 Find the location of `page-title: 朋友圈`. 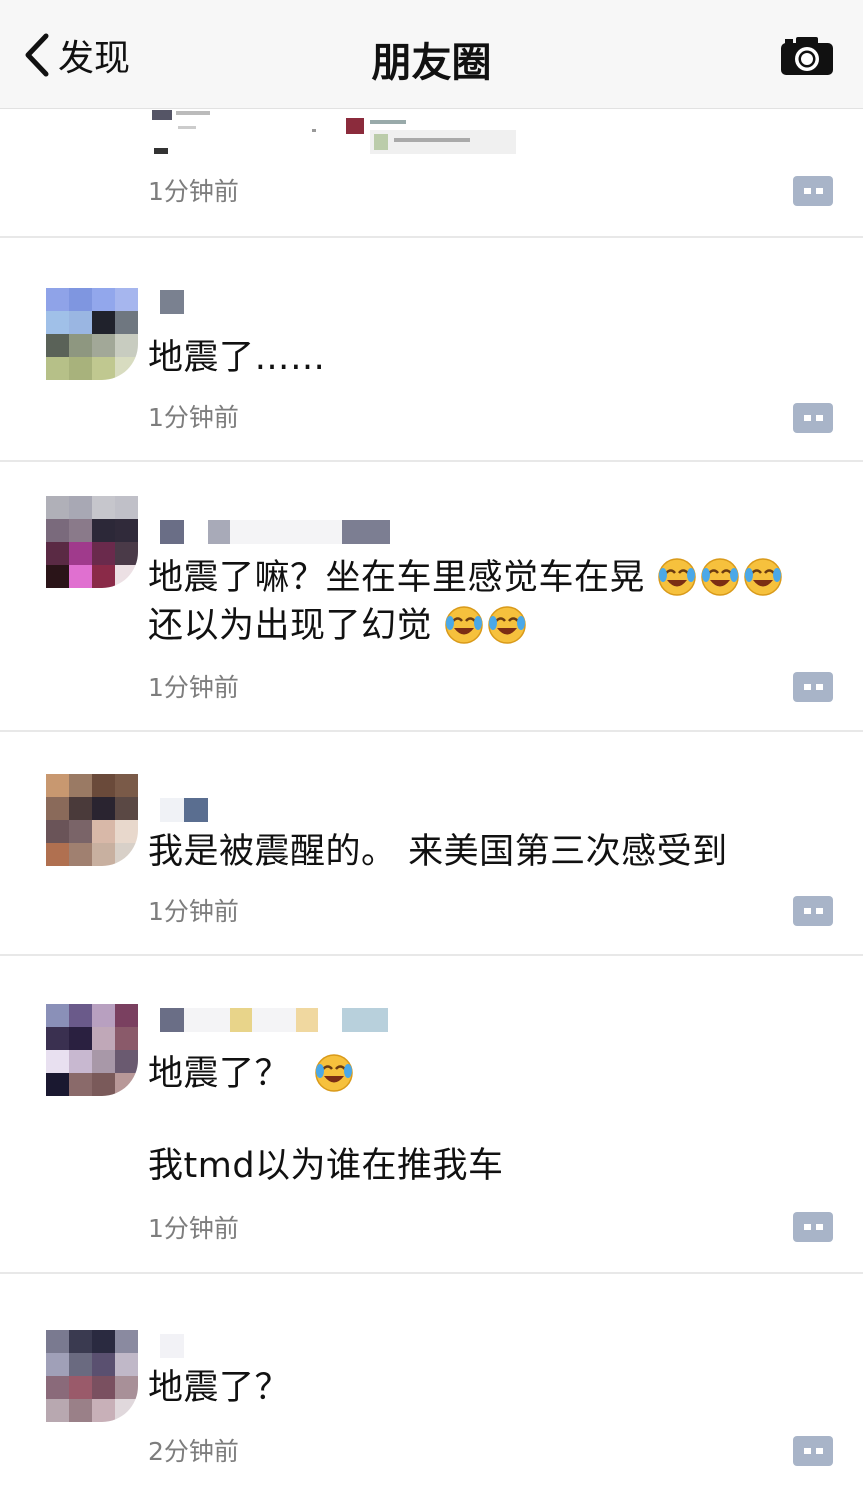

page-title: 朋友圈 is located at coordinates (431, 63).